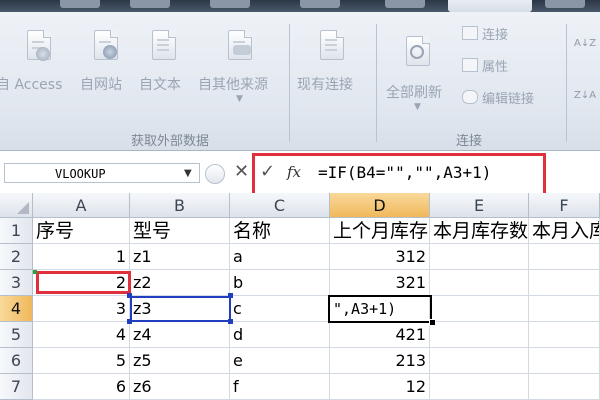 The width and height of the screenshot is (600, 400). What do you see at coordinates (280, 361) in the screenshot?
I see `cell-c6: e` at bounding box center [280, 361].